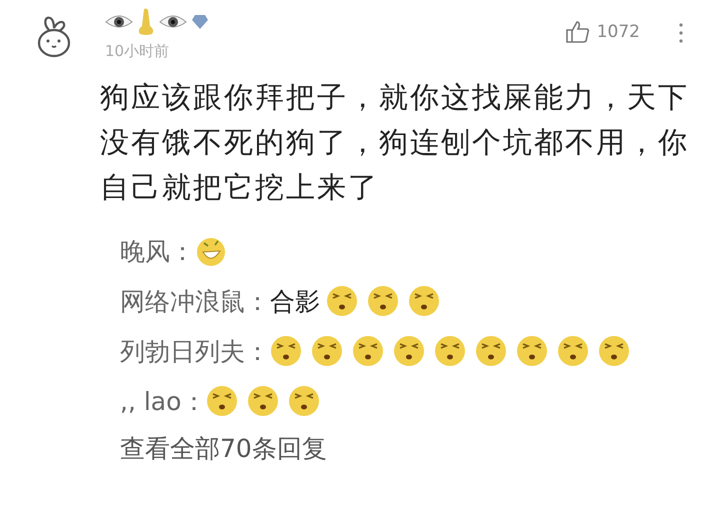  I want to click on reply-author: ,, lao：, so click(163, 401).